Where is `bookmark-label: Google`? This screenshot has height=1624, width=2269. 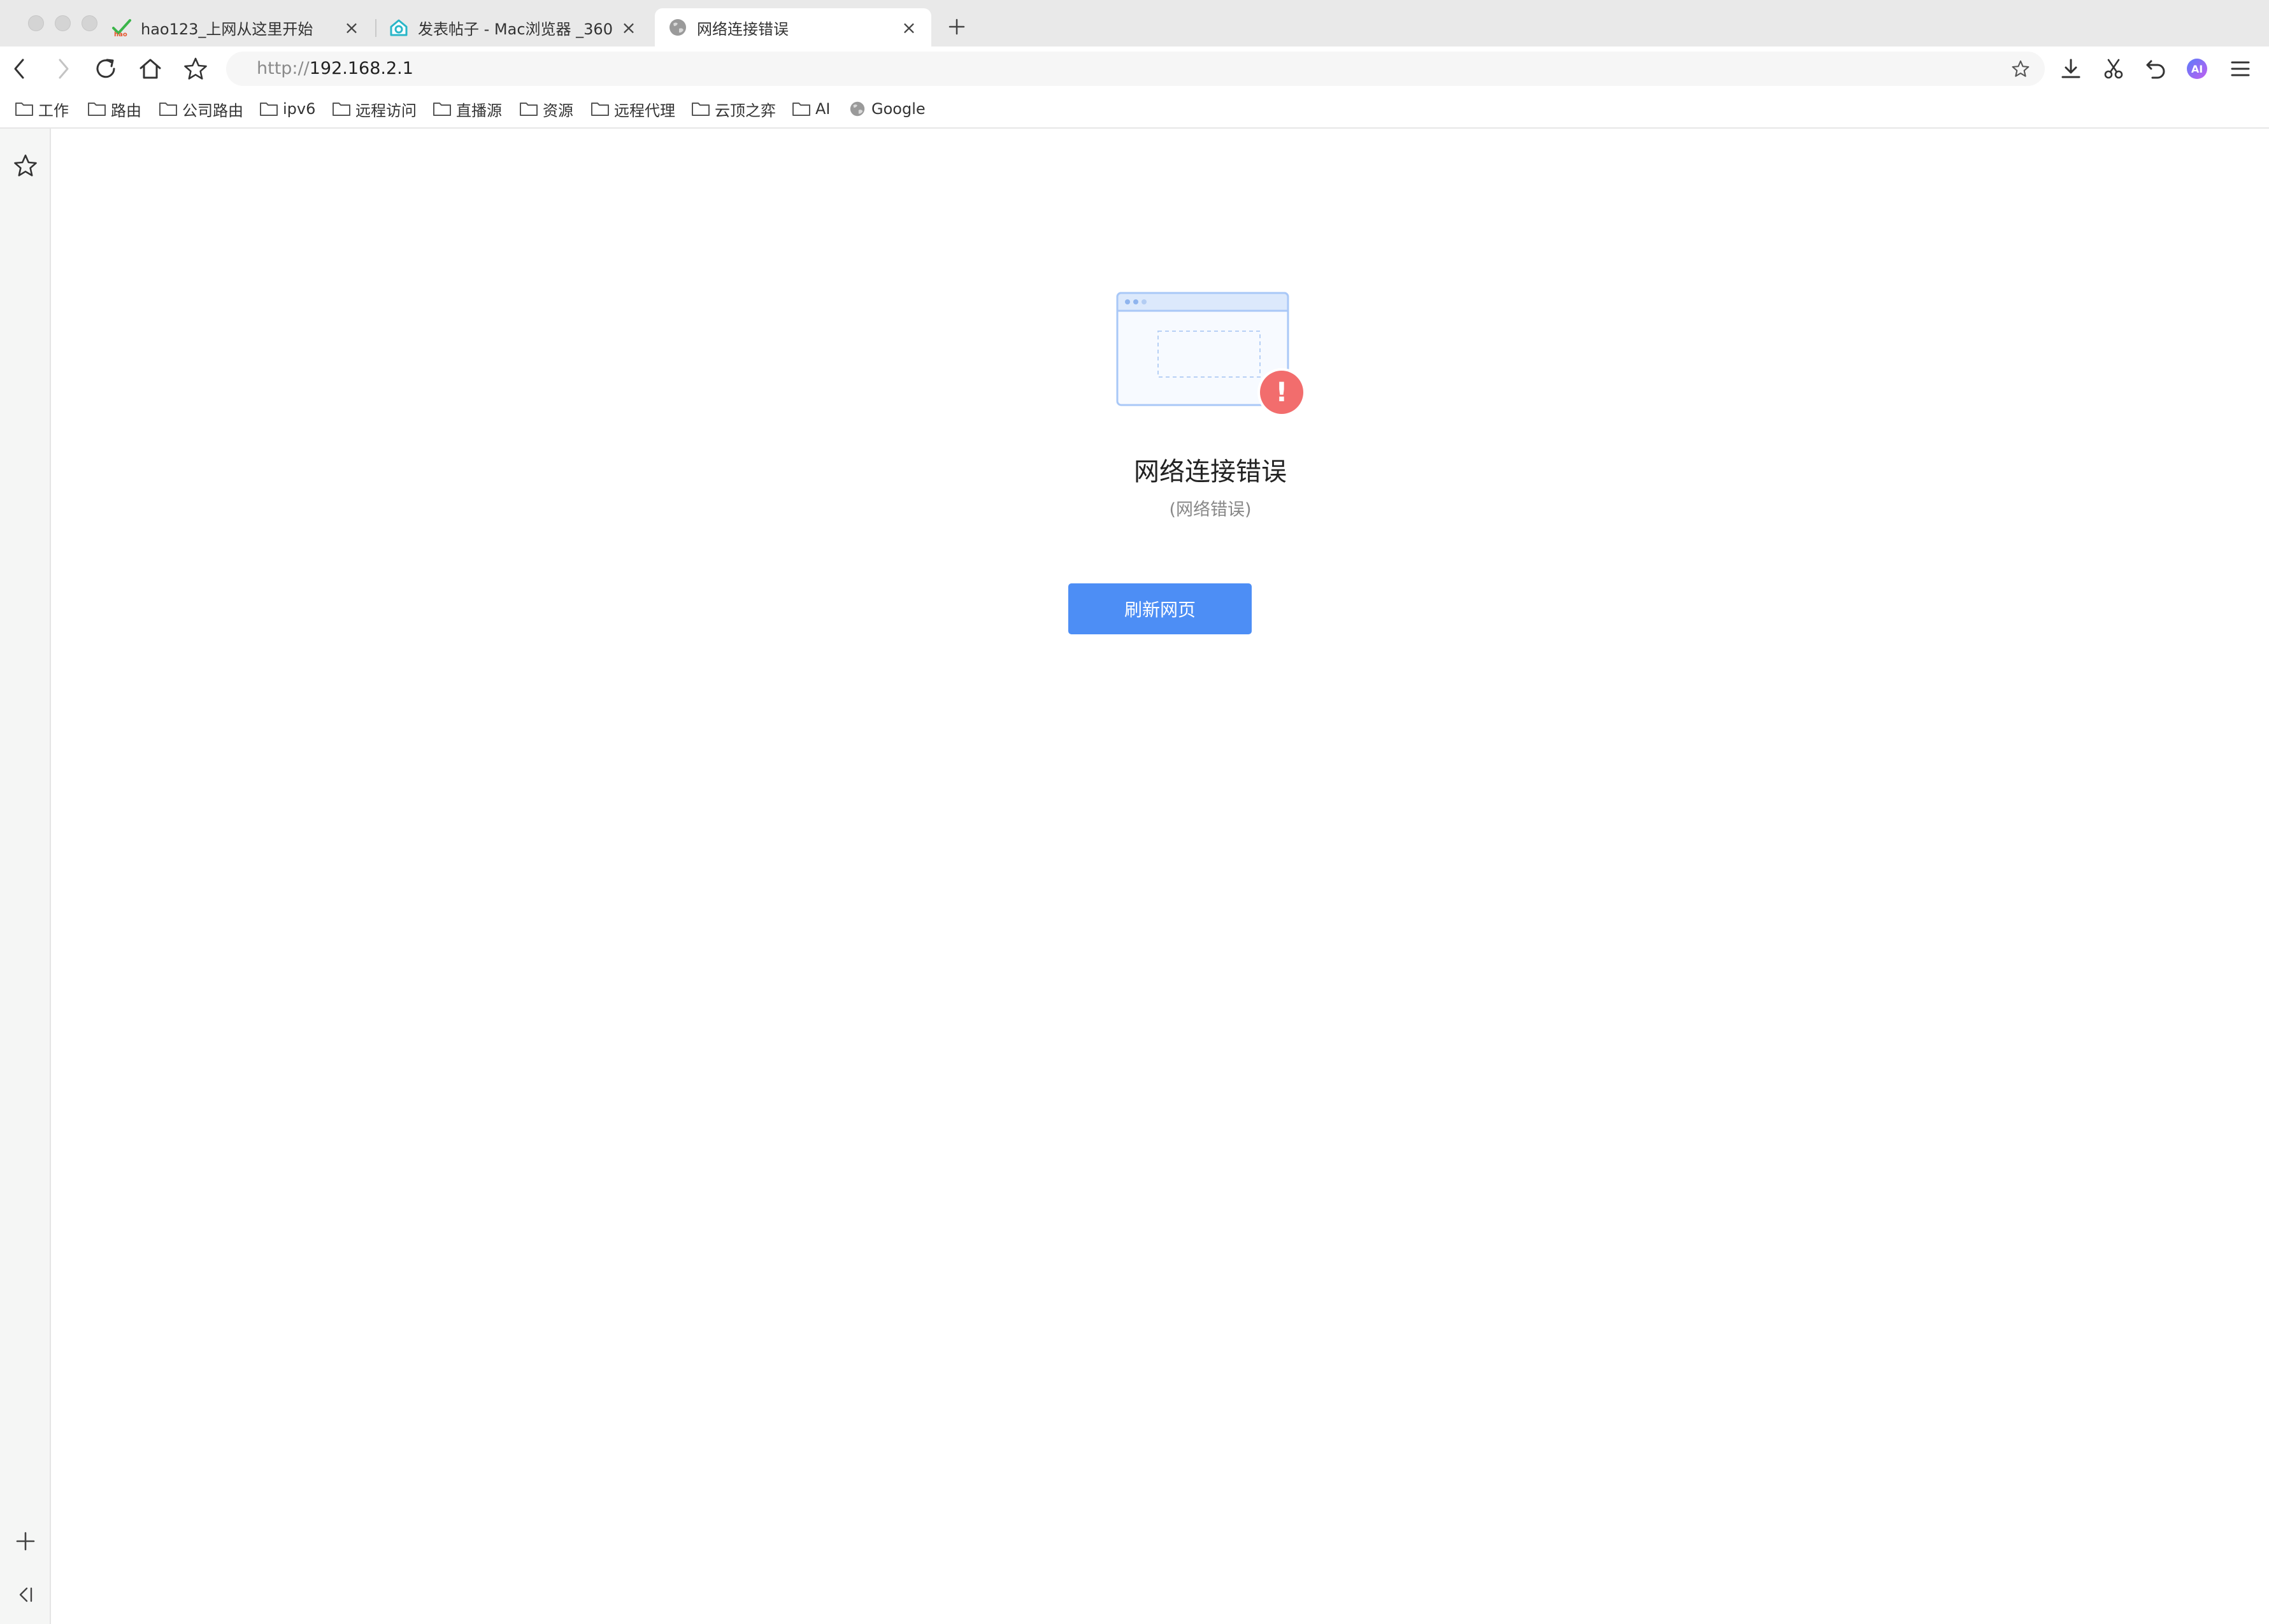
bookmark-label: Google is located at coordinates (898, 109).